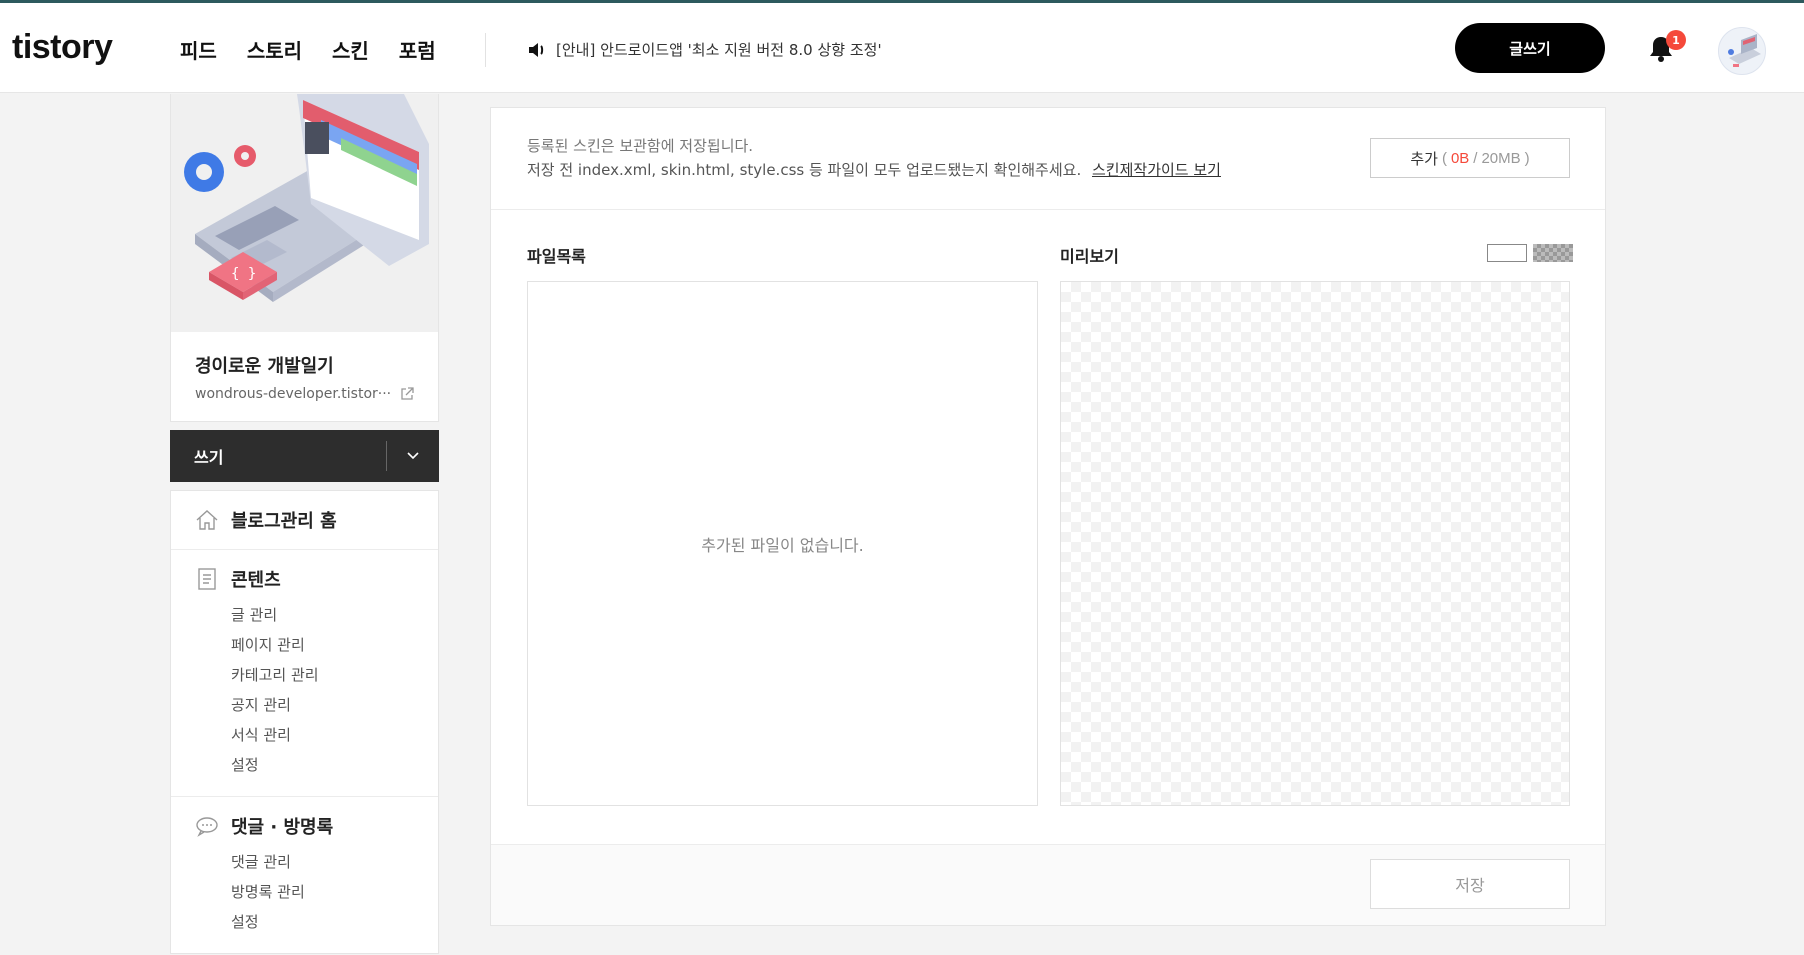 The height and width of the screenshot is (955, 1804). I want to click on skin-guide-link: 스킨제작가이드 보기, so click(1156, 170).